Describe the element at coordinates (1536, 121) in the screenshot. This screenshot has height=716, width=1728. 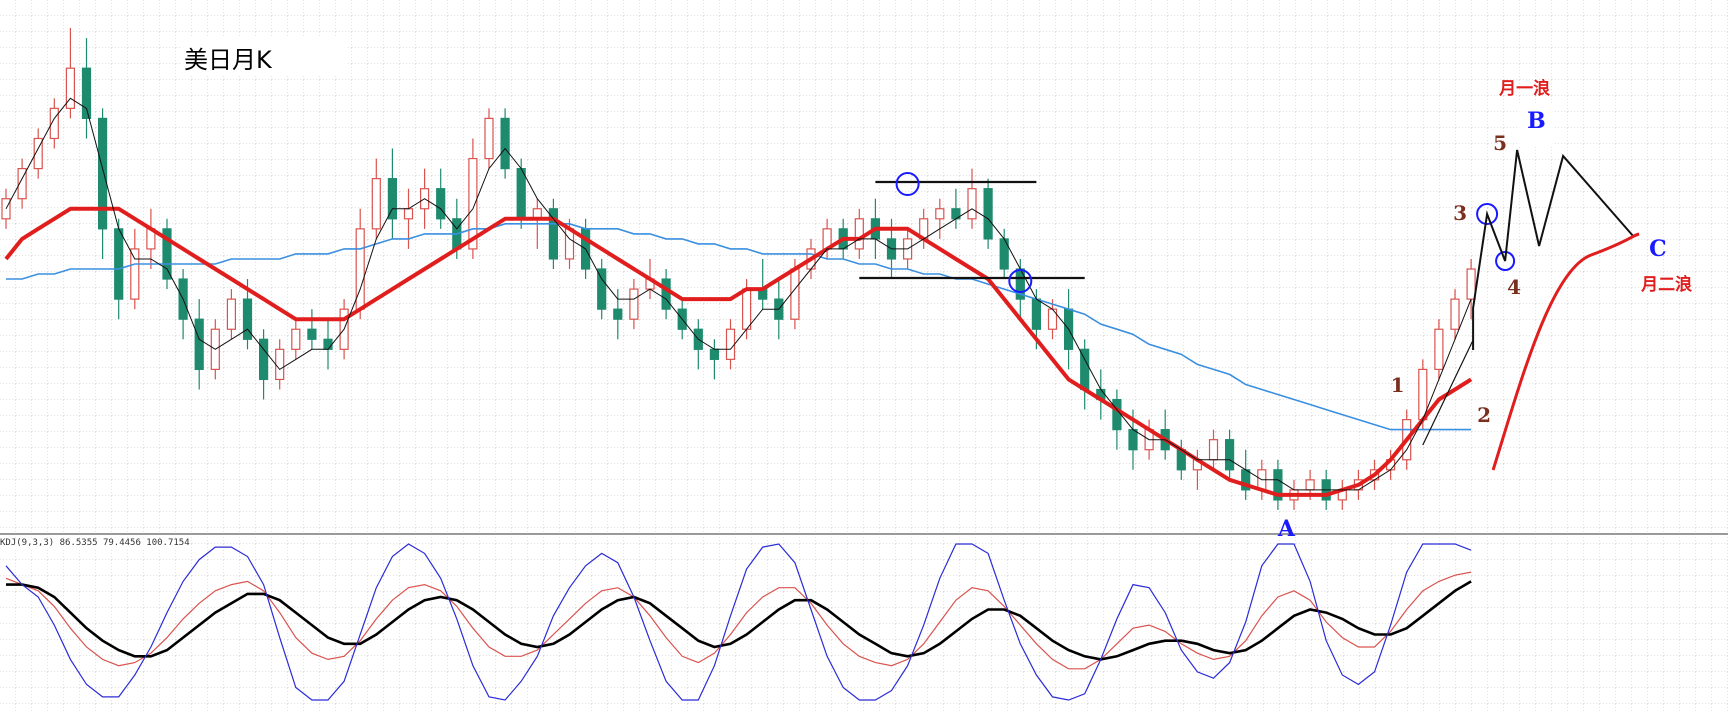
I see `wave-label-b: B` at that location.